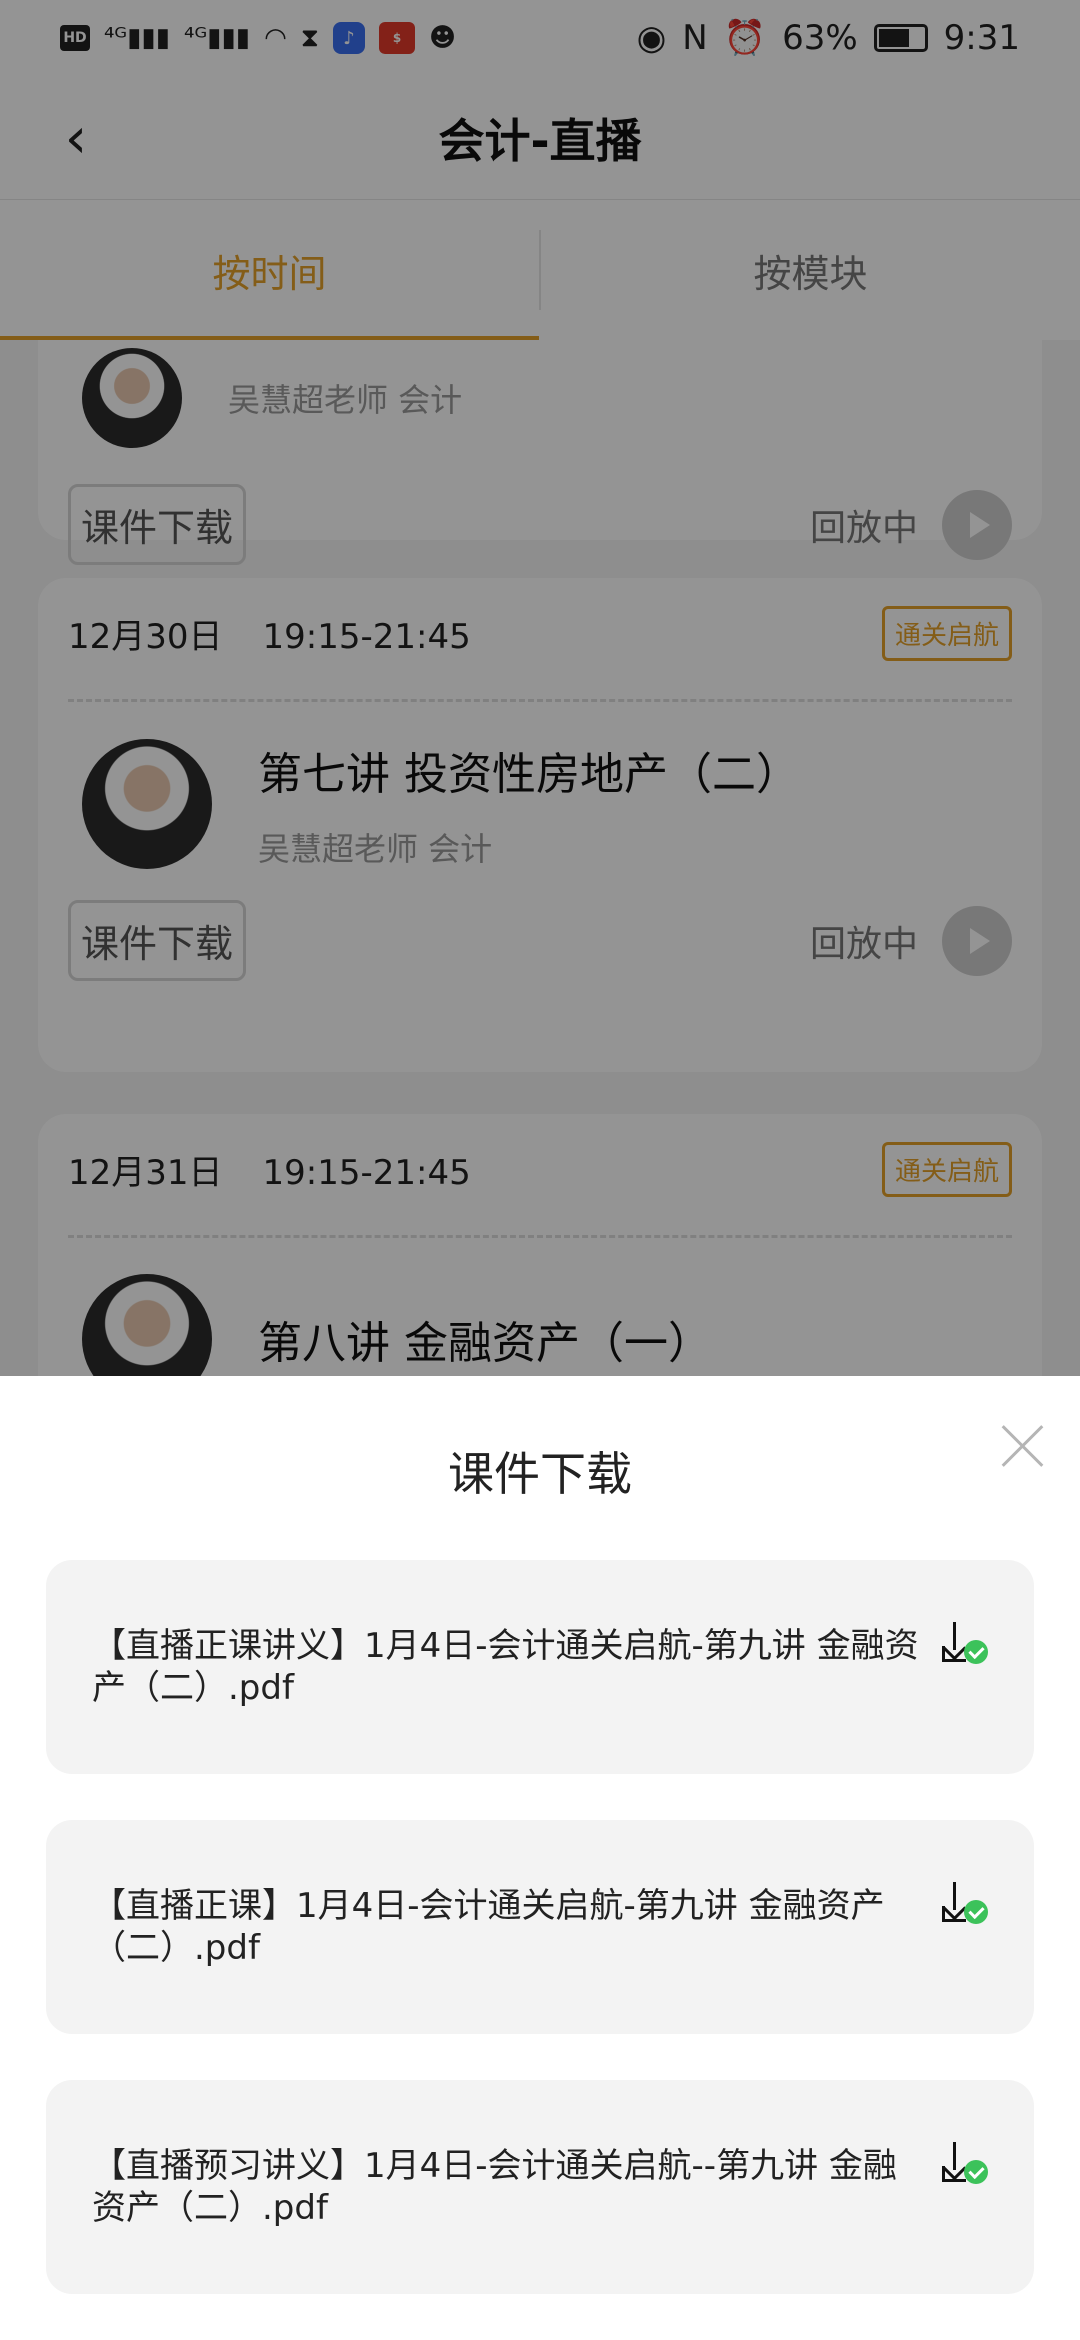 The height and width of the screenshot is (2340, 1080). I want to click on file-item: 【直播正课讲义】1月4日-会计通关启航-第九讲 金融资产（二）.pdf, so click(540, 1667).